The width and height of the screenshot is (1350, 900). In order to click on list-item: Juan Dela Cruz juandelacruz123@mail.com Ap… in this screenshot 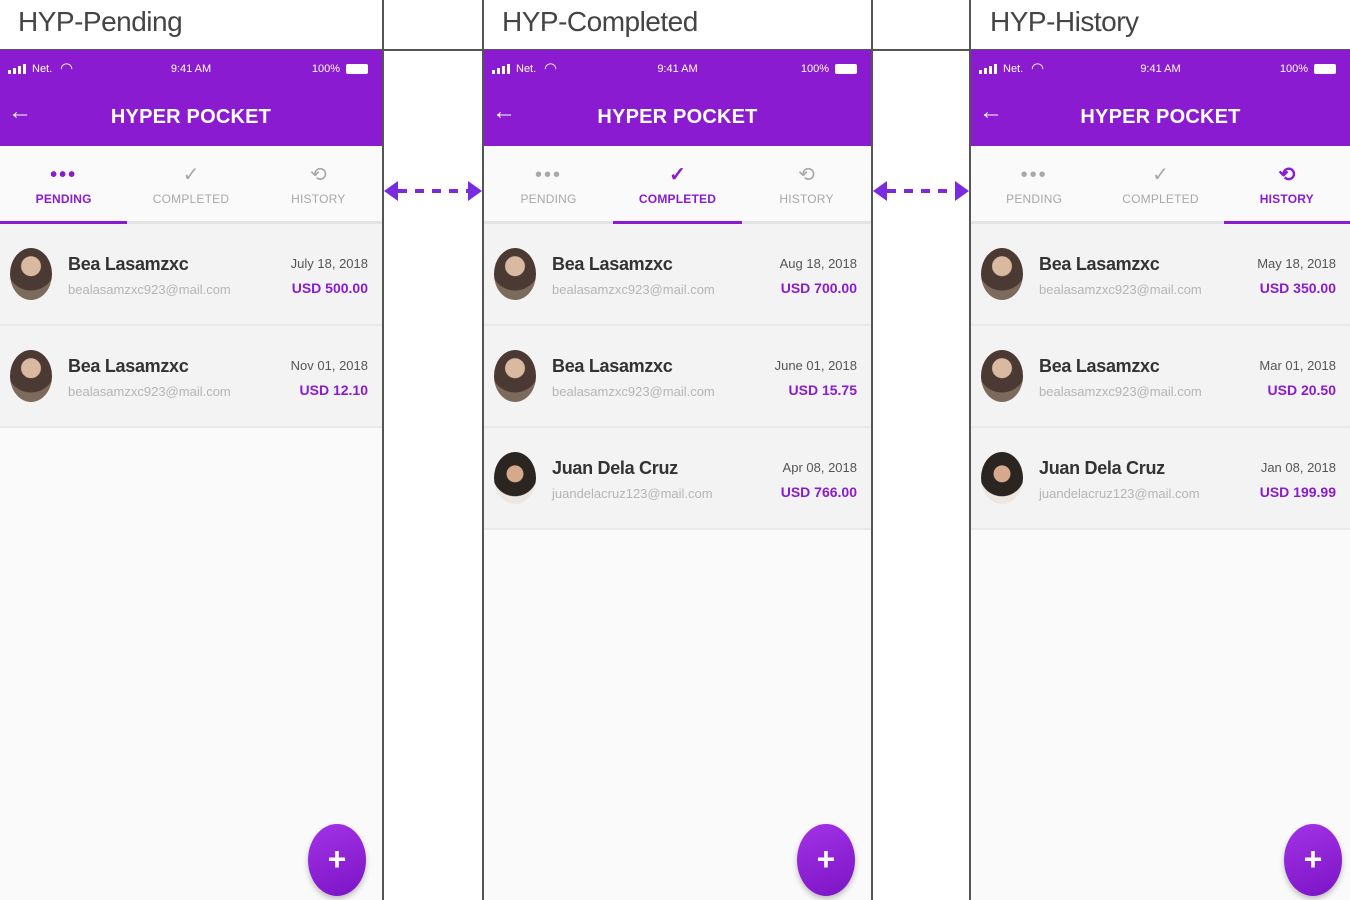, I will do `click(677, 479)`.